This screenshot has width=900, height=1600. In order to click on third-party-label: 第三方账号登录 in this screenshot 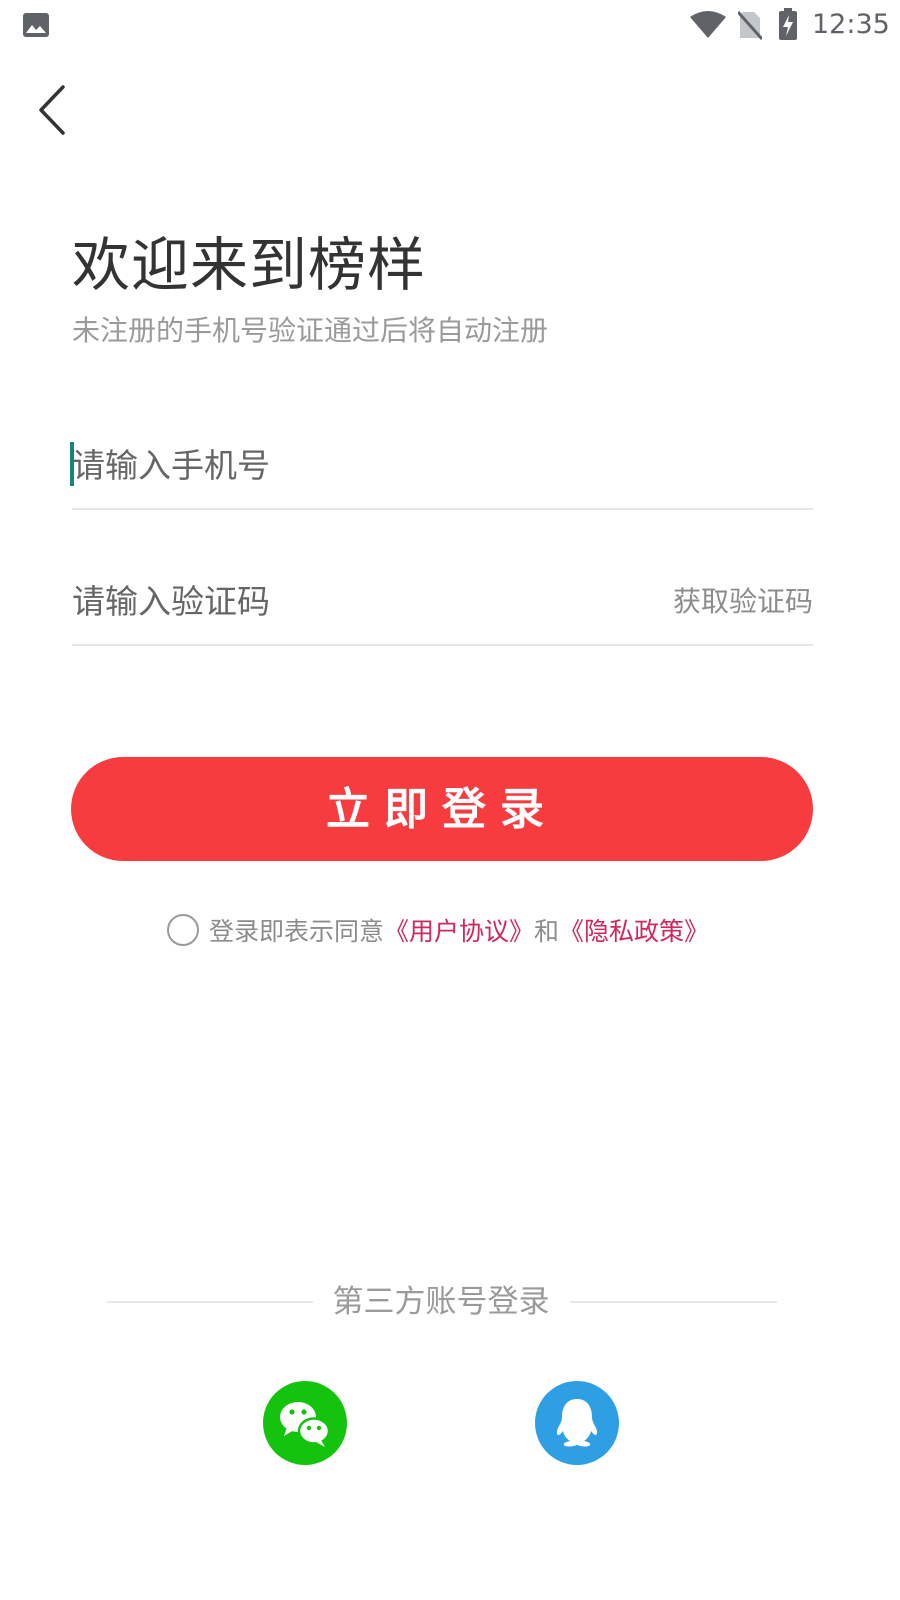, I will do `click(441, 1302)`.